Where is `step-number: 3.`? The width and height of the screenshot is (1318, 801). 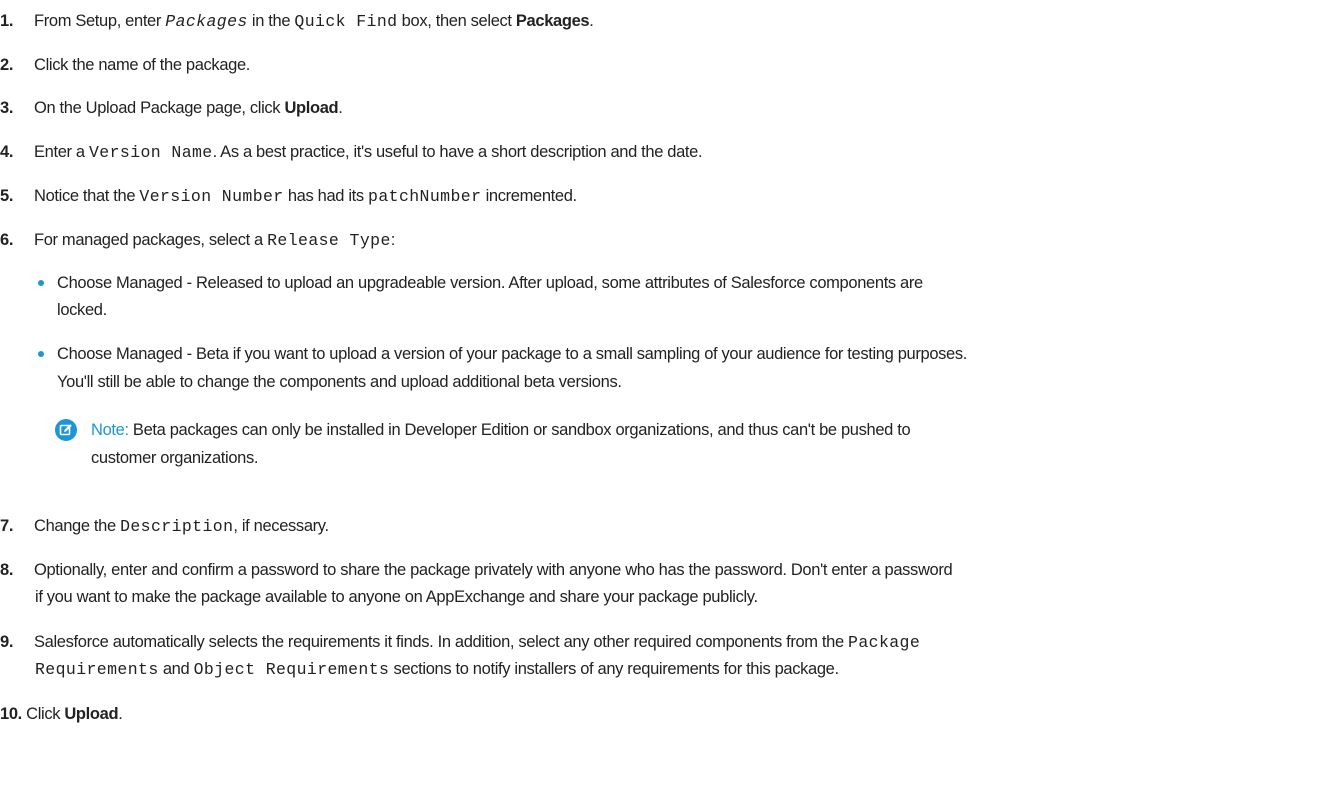 step-number: 3. is located at coordinates (7, 108).